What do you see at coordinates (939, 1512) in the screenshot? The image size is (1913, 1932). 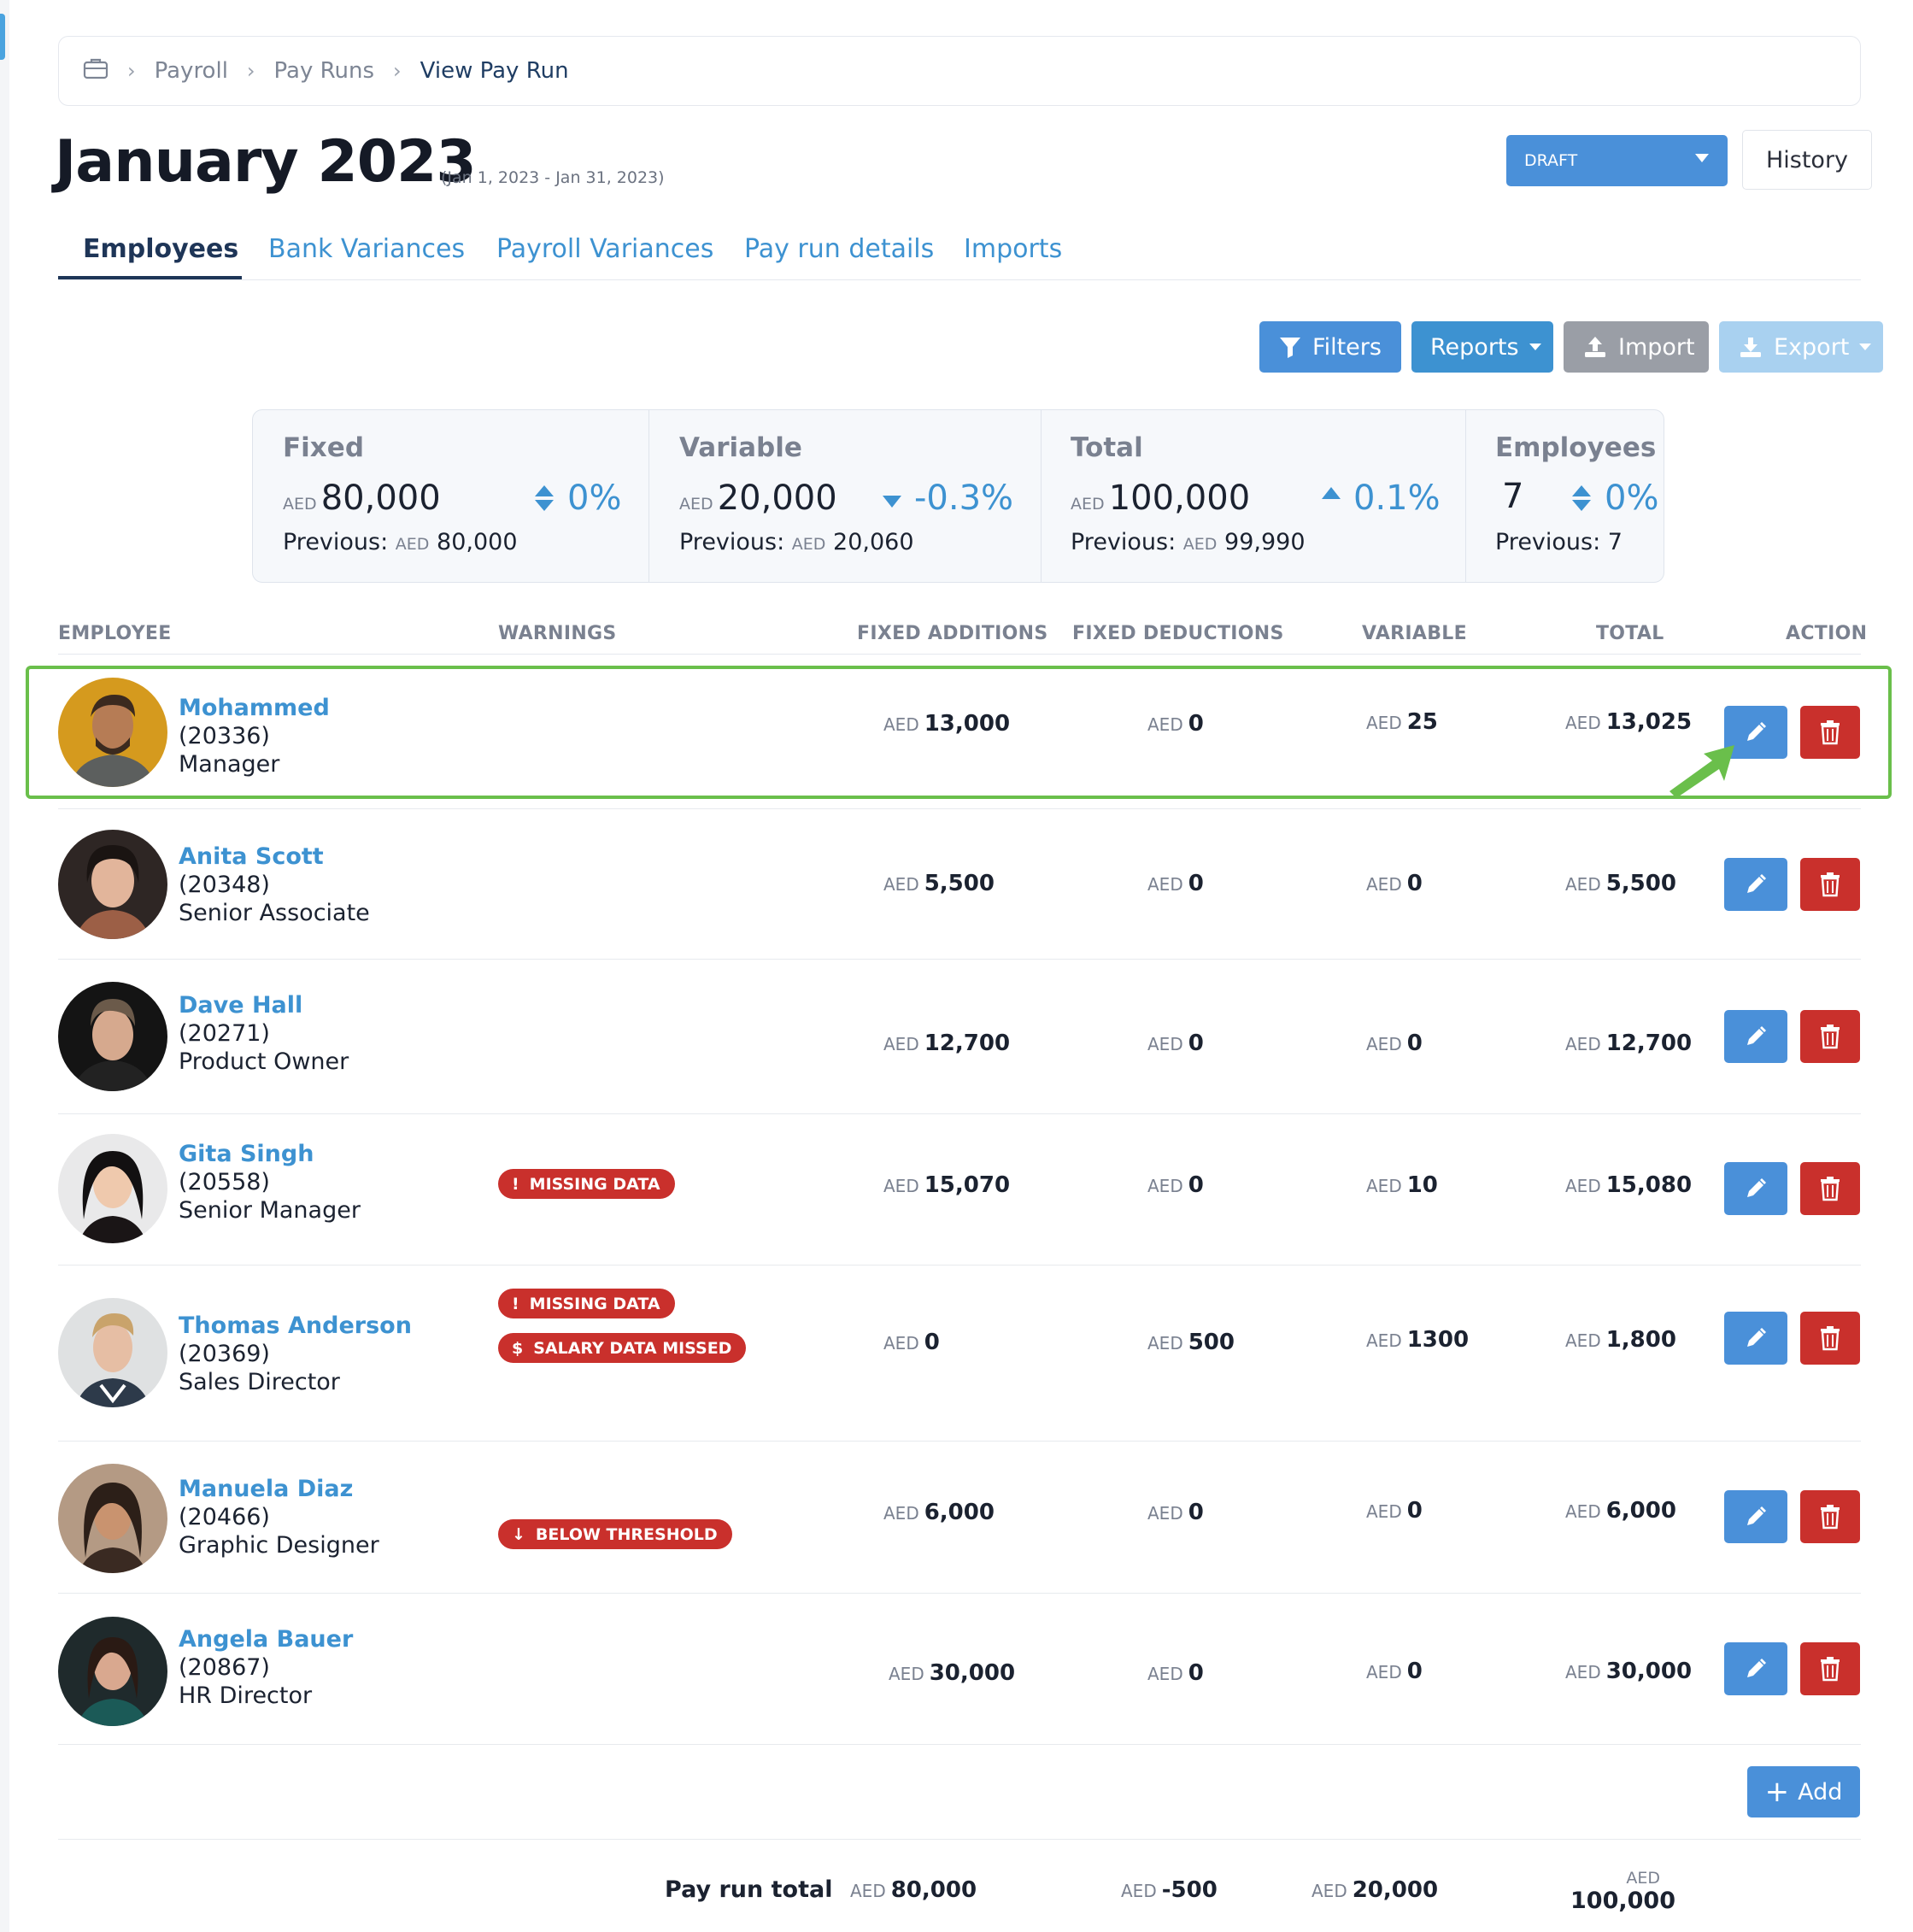 I see `fixed-additions-cell: AED 6,000` at bounding box center [939, 1512].